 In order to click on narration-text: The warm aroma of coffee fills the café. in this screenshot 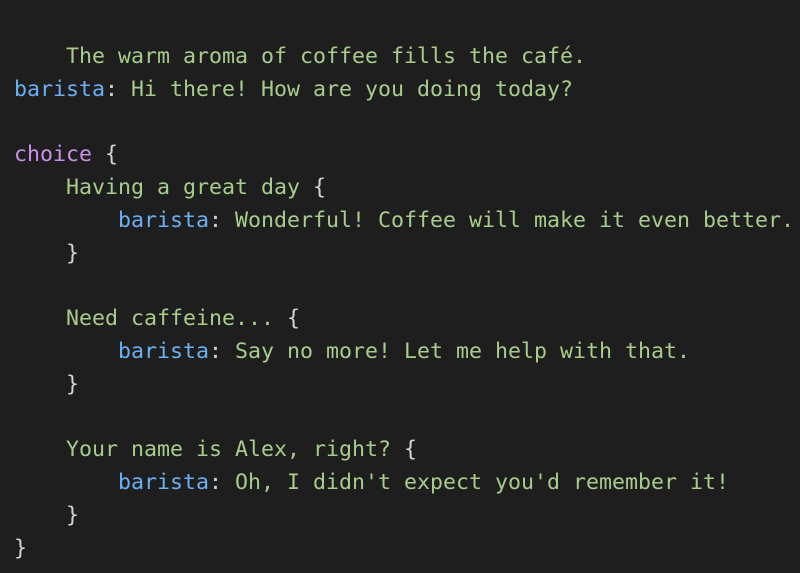, I will do `click(326, 56)`.